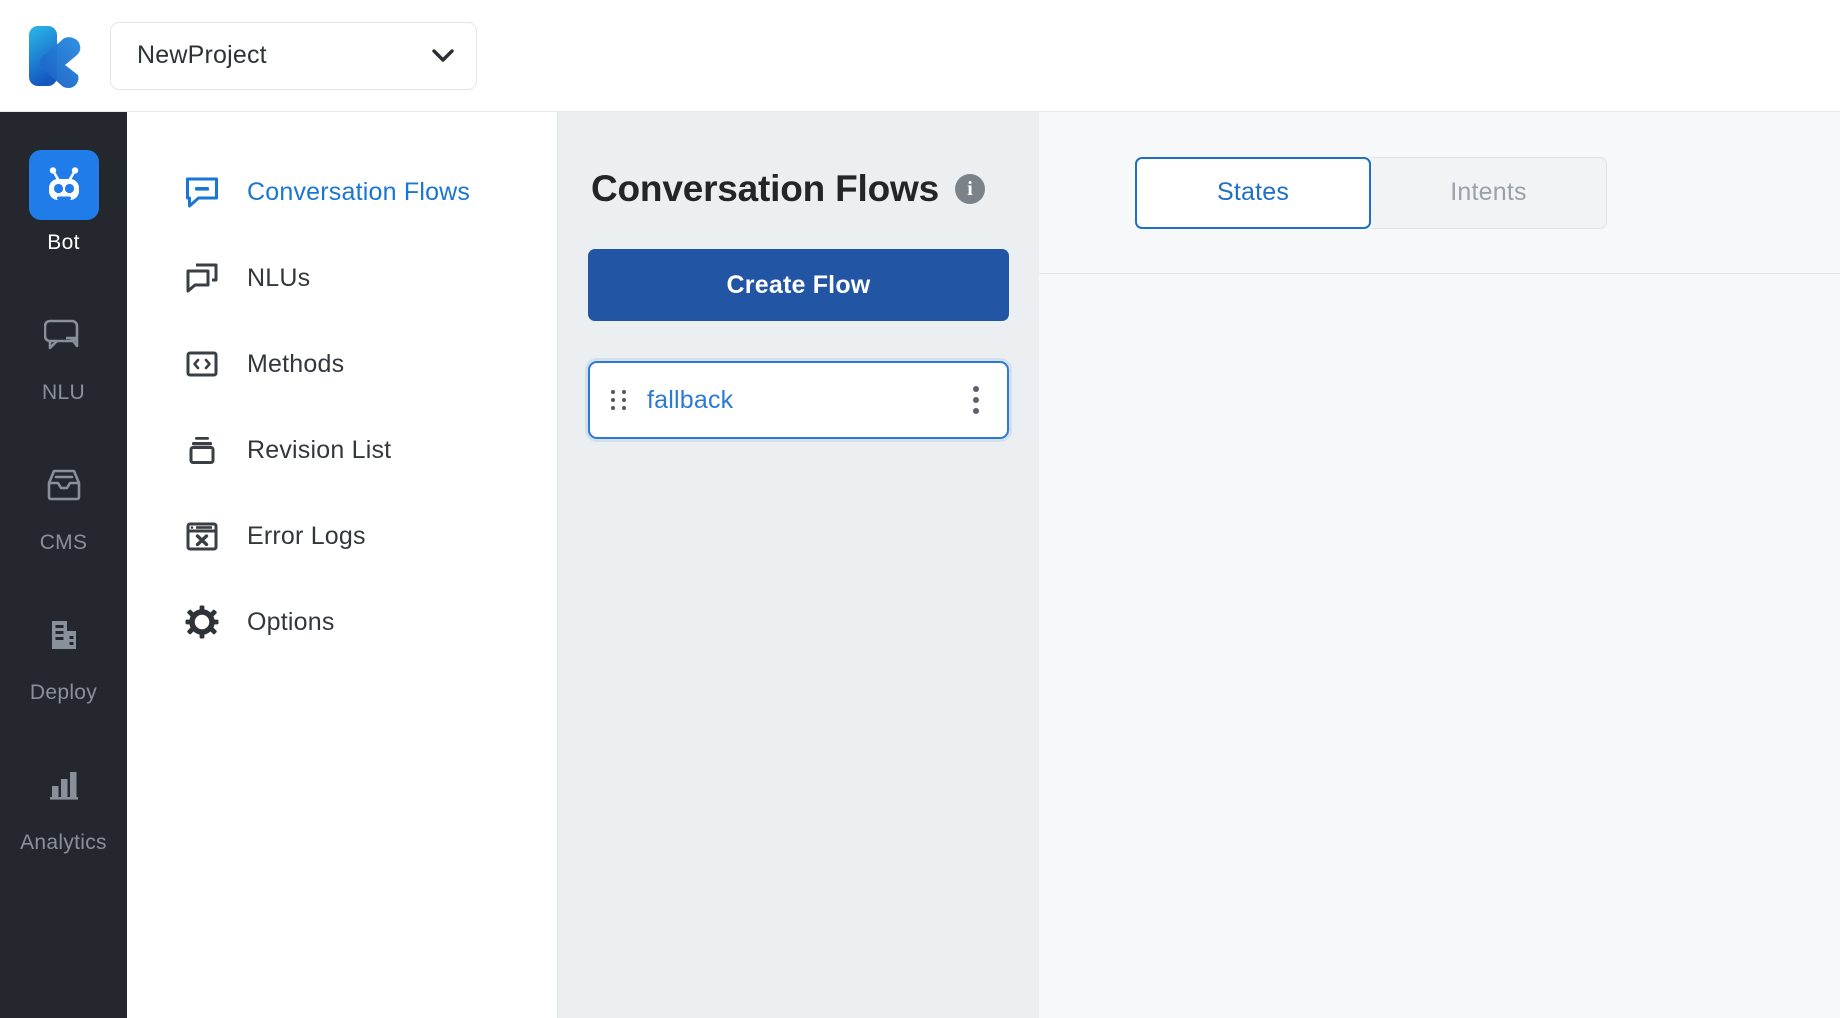 The height and width of the screenshot is (1018, 1840). Describe the element at coordinates (798, 400) in the screenshot. I see `flow-list-item-fallback: fallback` at that location.